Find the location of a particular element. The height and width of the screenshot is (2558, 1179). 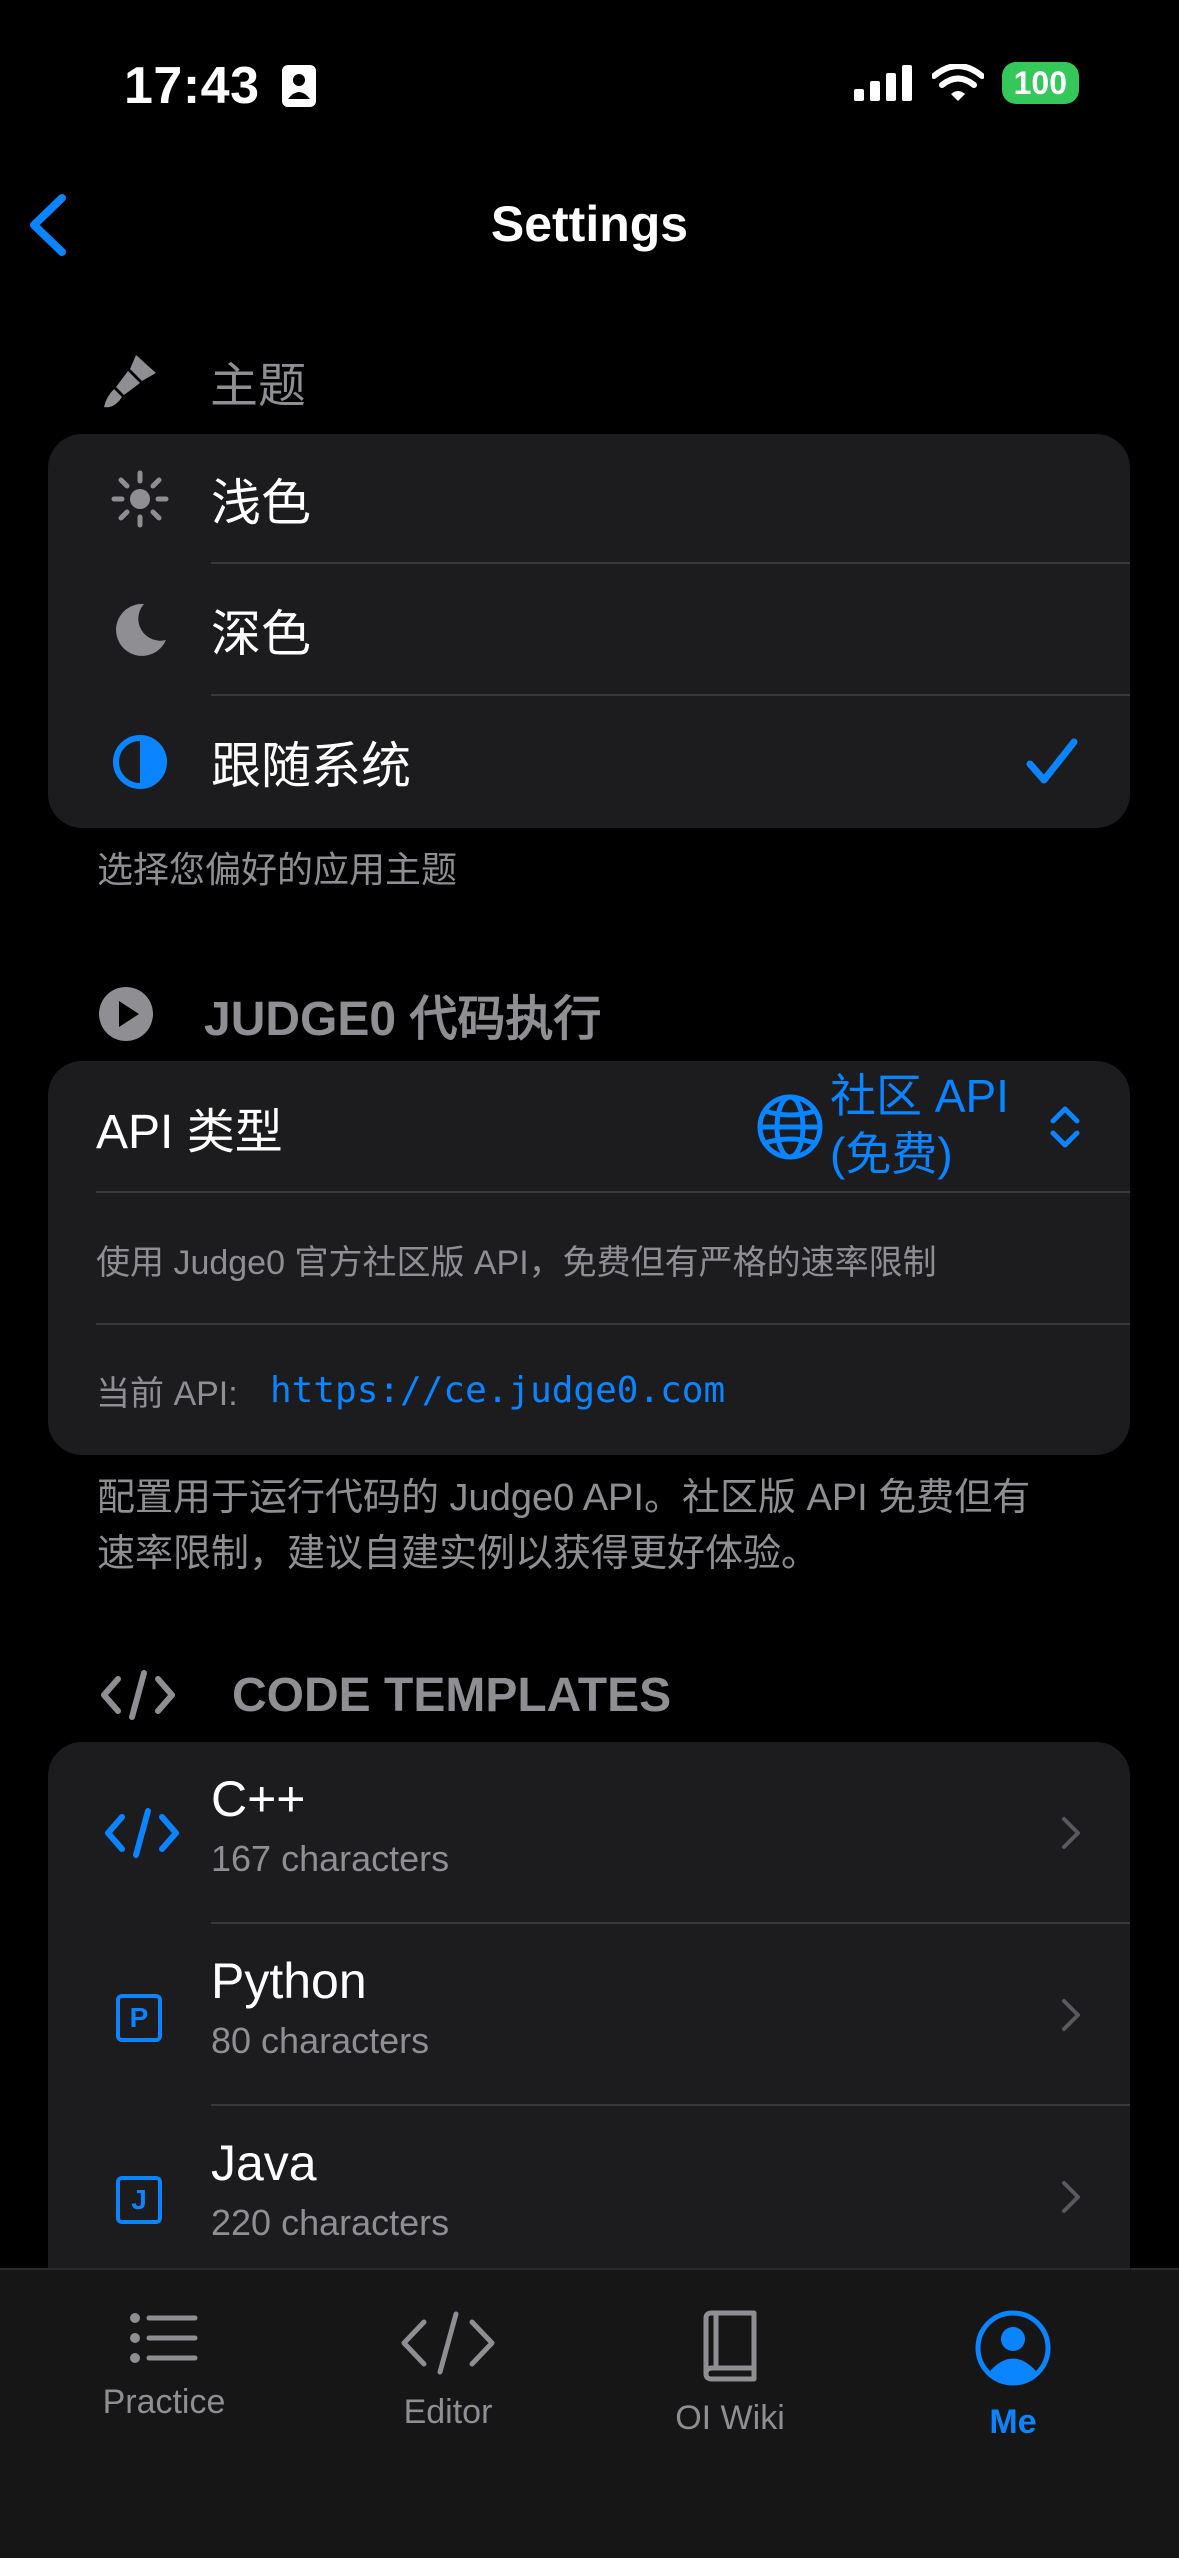

tab-oiwiki: OI Wiki is located at coordinates (730, 2374).